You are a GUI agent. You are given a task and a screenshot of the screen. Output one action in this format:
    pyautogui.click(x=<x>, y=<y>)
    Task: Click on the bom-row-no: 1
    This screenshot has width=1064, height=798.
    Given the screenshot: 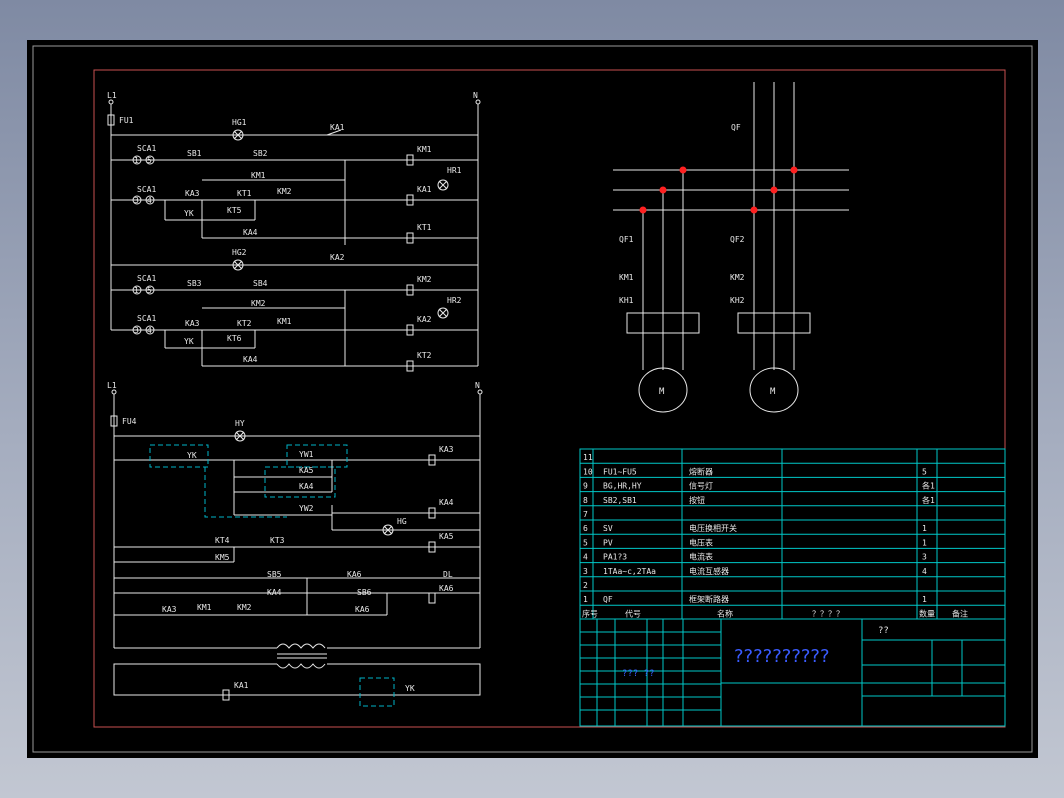 What is the action you would take?
    pyautogui.click(x=585, y=599)
    